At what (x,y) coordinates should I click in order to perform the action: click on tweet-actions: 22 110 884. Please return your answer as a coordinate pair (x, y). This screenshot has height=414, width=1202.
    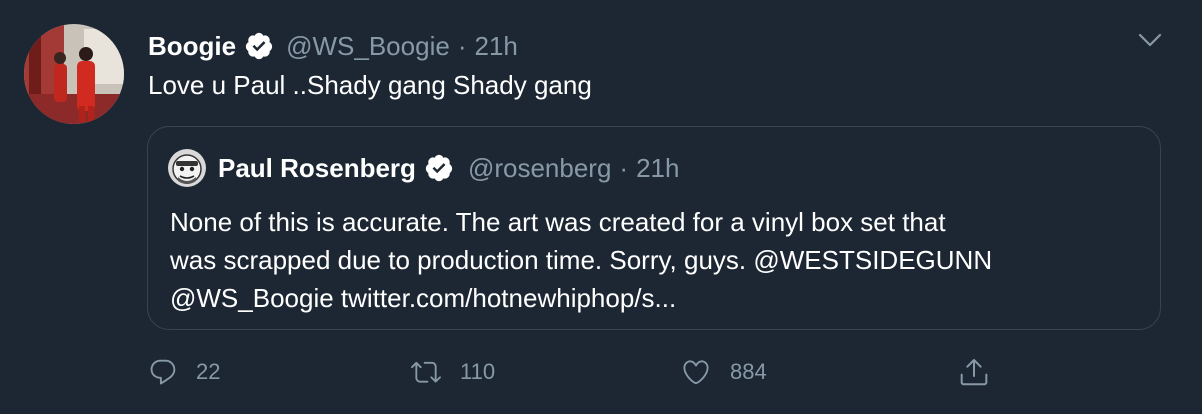
    Looking at the image, I should click on (573, 372).